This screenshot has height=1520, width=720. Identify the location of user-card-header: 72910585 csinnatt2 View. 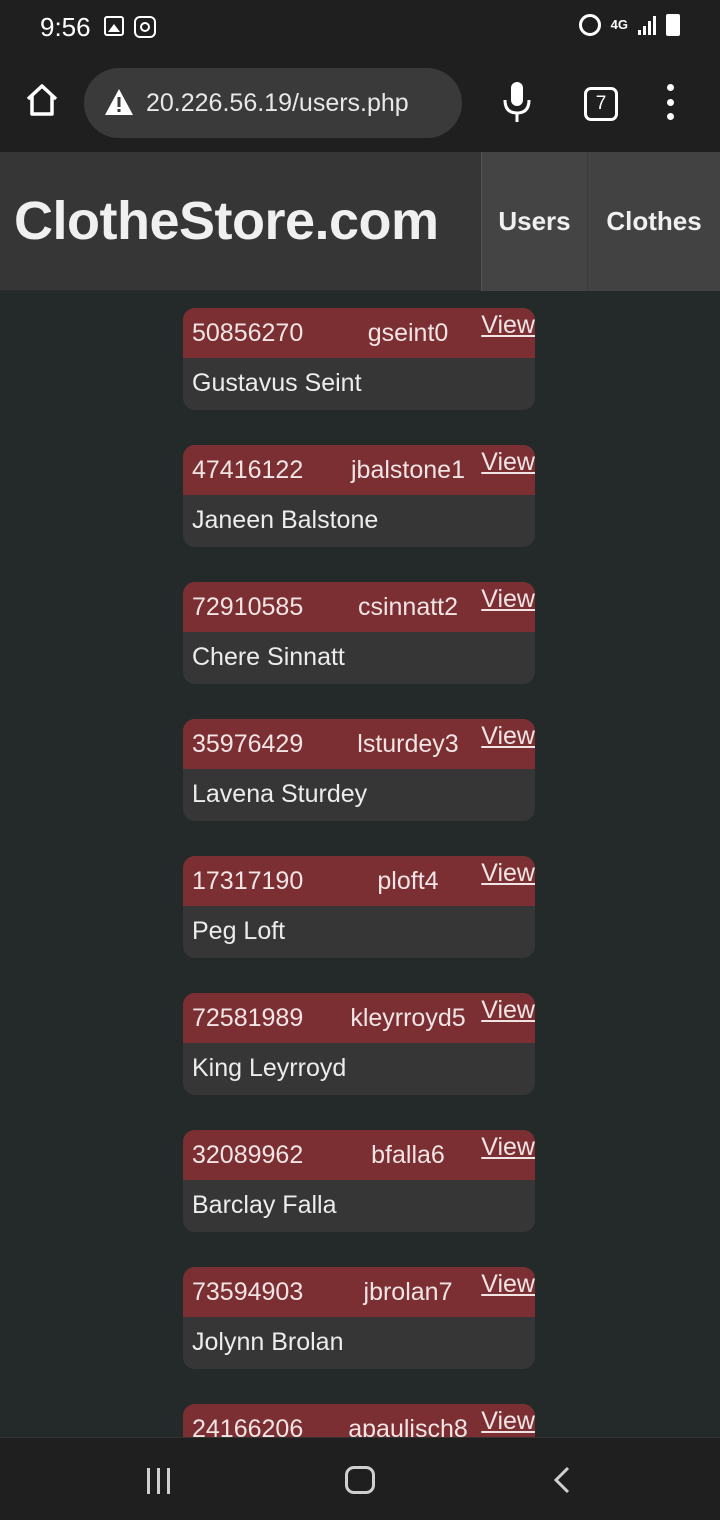
(359, 607).